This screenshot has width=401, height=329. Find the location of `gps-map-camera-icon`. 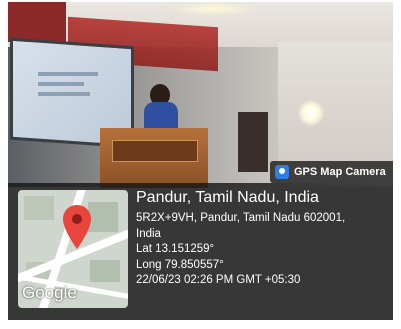

gps-map-camera-icon is located at coordinates (282, 172).